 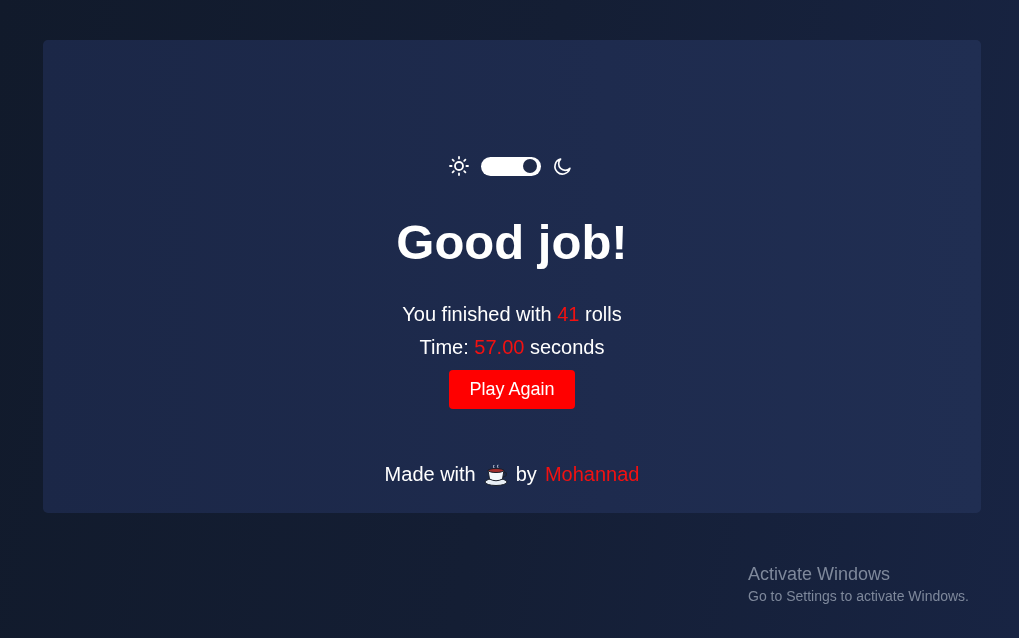 What do you see at coordinates (562, 166) in the screenshot?
I see `moon-icon` at bounding box center [562, 166].